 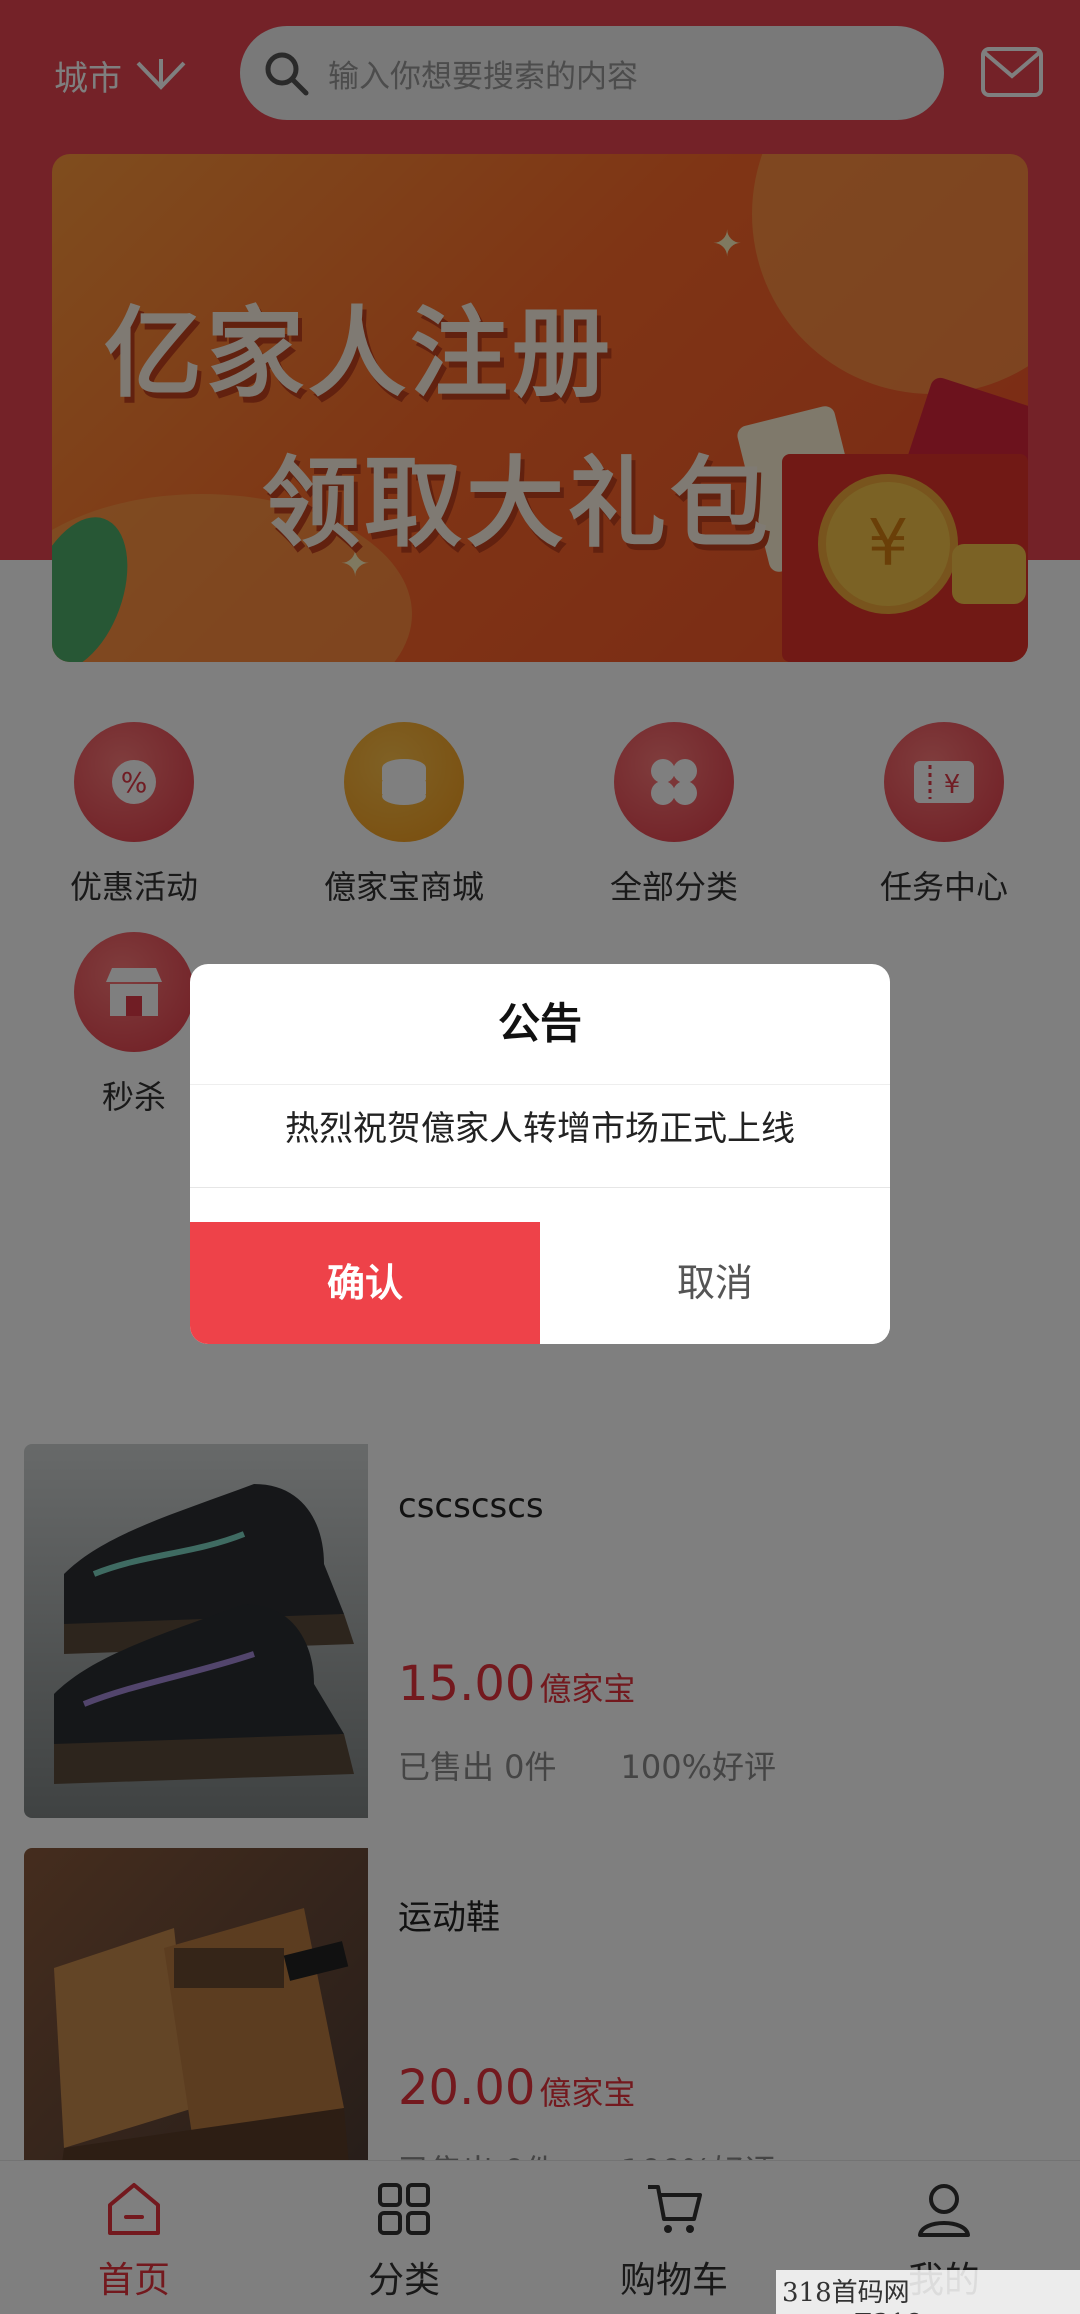 I want to click on dialog-title: 公告, so click(x=540, y=1024).